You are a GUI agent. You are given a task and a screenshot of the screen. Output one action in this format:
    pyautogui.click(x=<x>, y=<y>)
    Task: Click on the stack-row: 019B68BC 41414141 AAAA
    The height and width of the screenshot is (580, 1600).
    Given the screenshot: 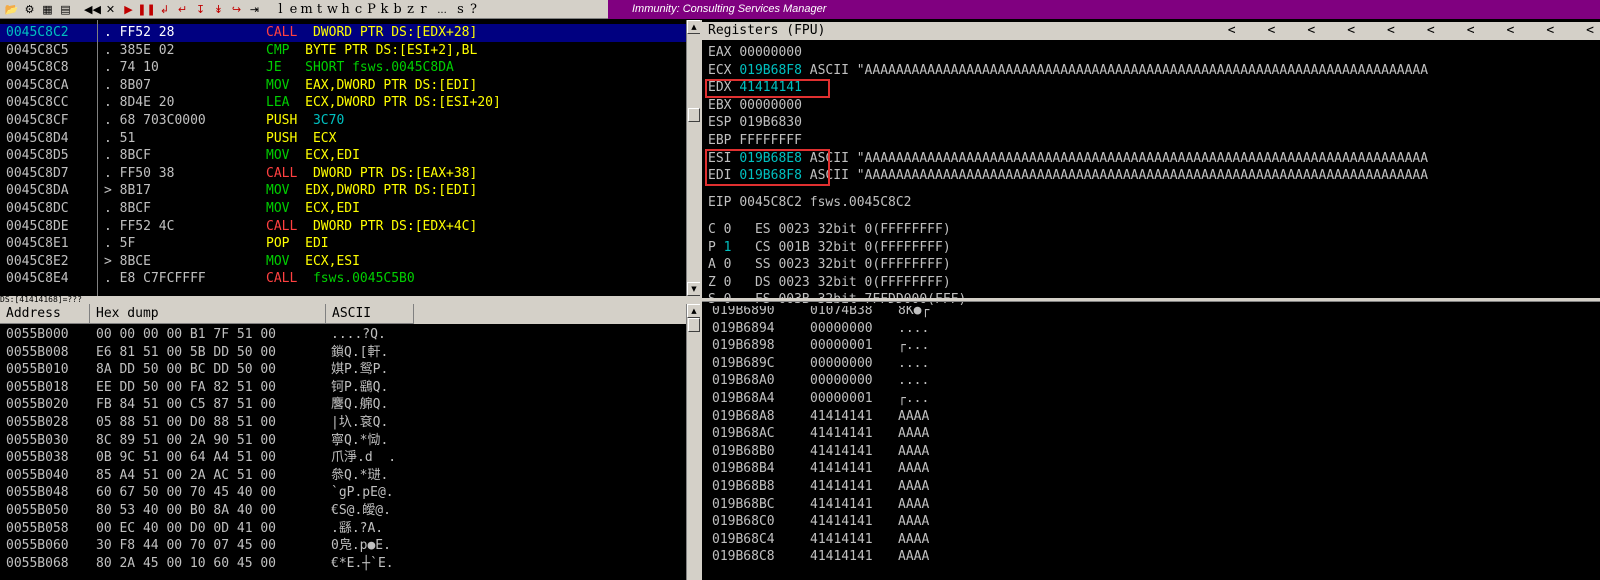 What is the action you would take?
    pyautogui.click(x=820, y=505)
    